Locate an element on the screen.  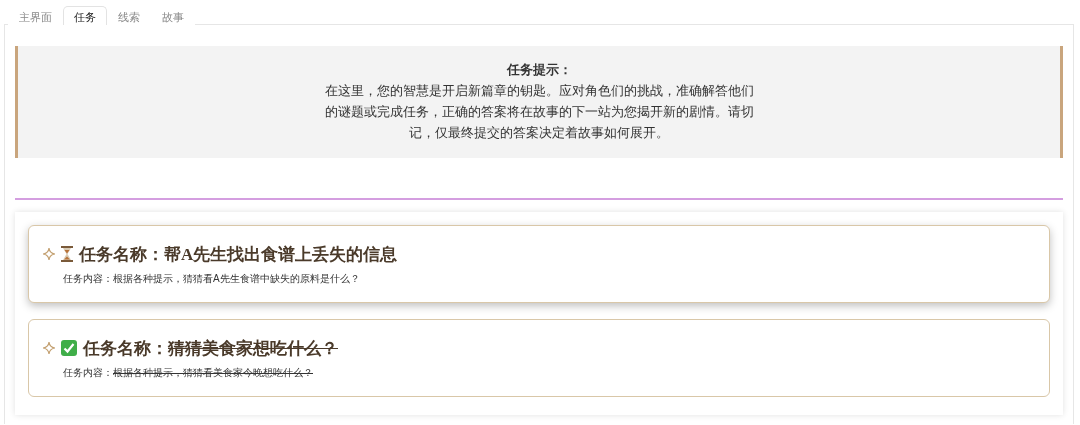
task-name: 猜猜美食家想吃什么？ is located at coordinates (253, 348).